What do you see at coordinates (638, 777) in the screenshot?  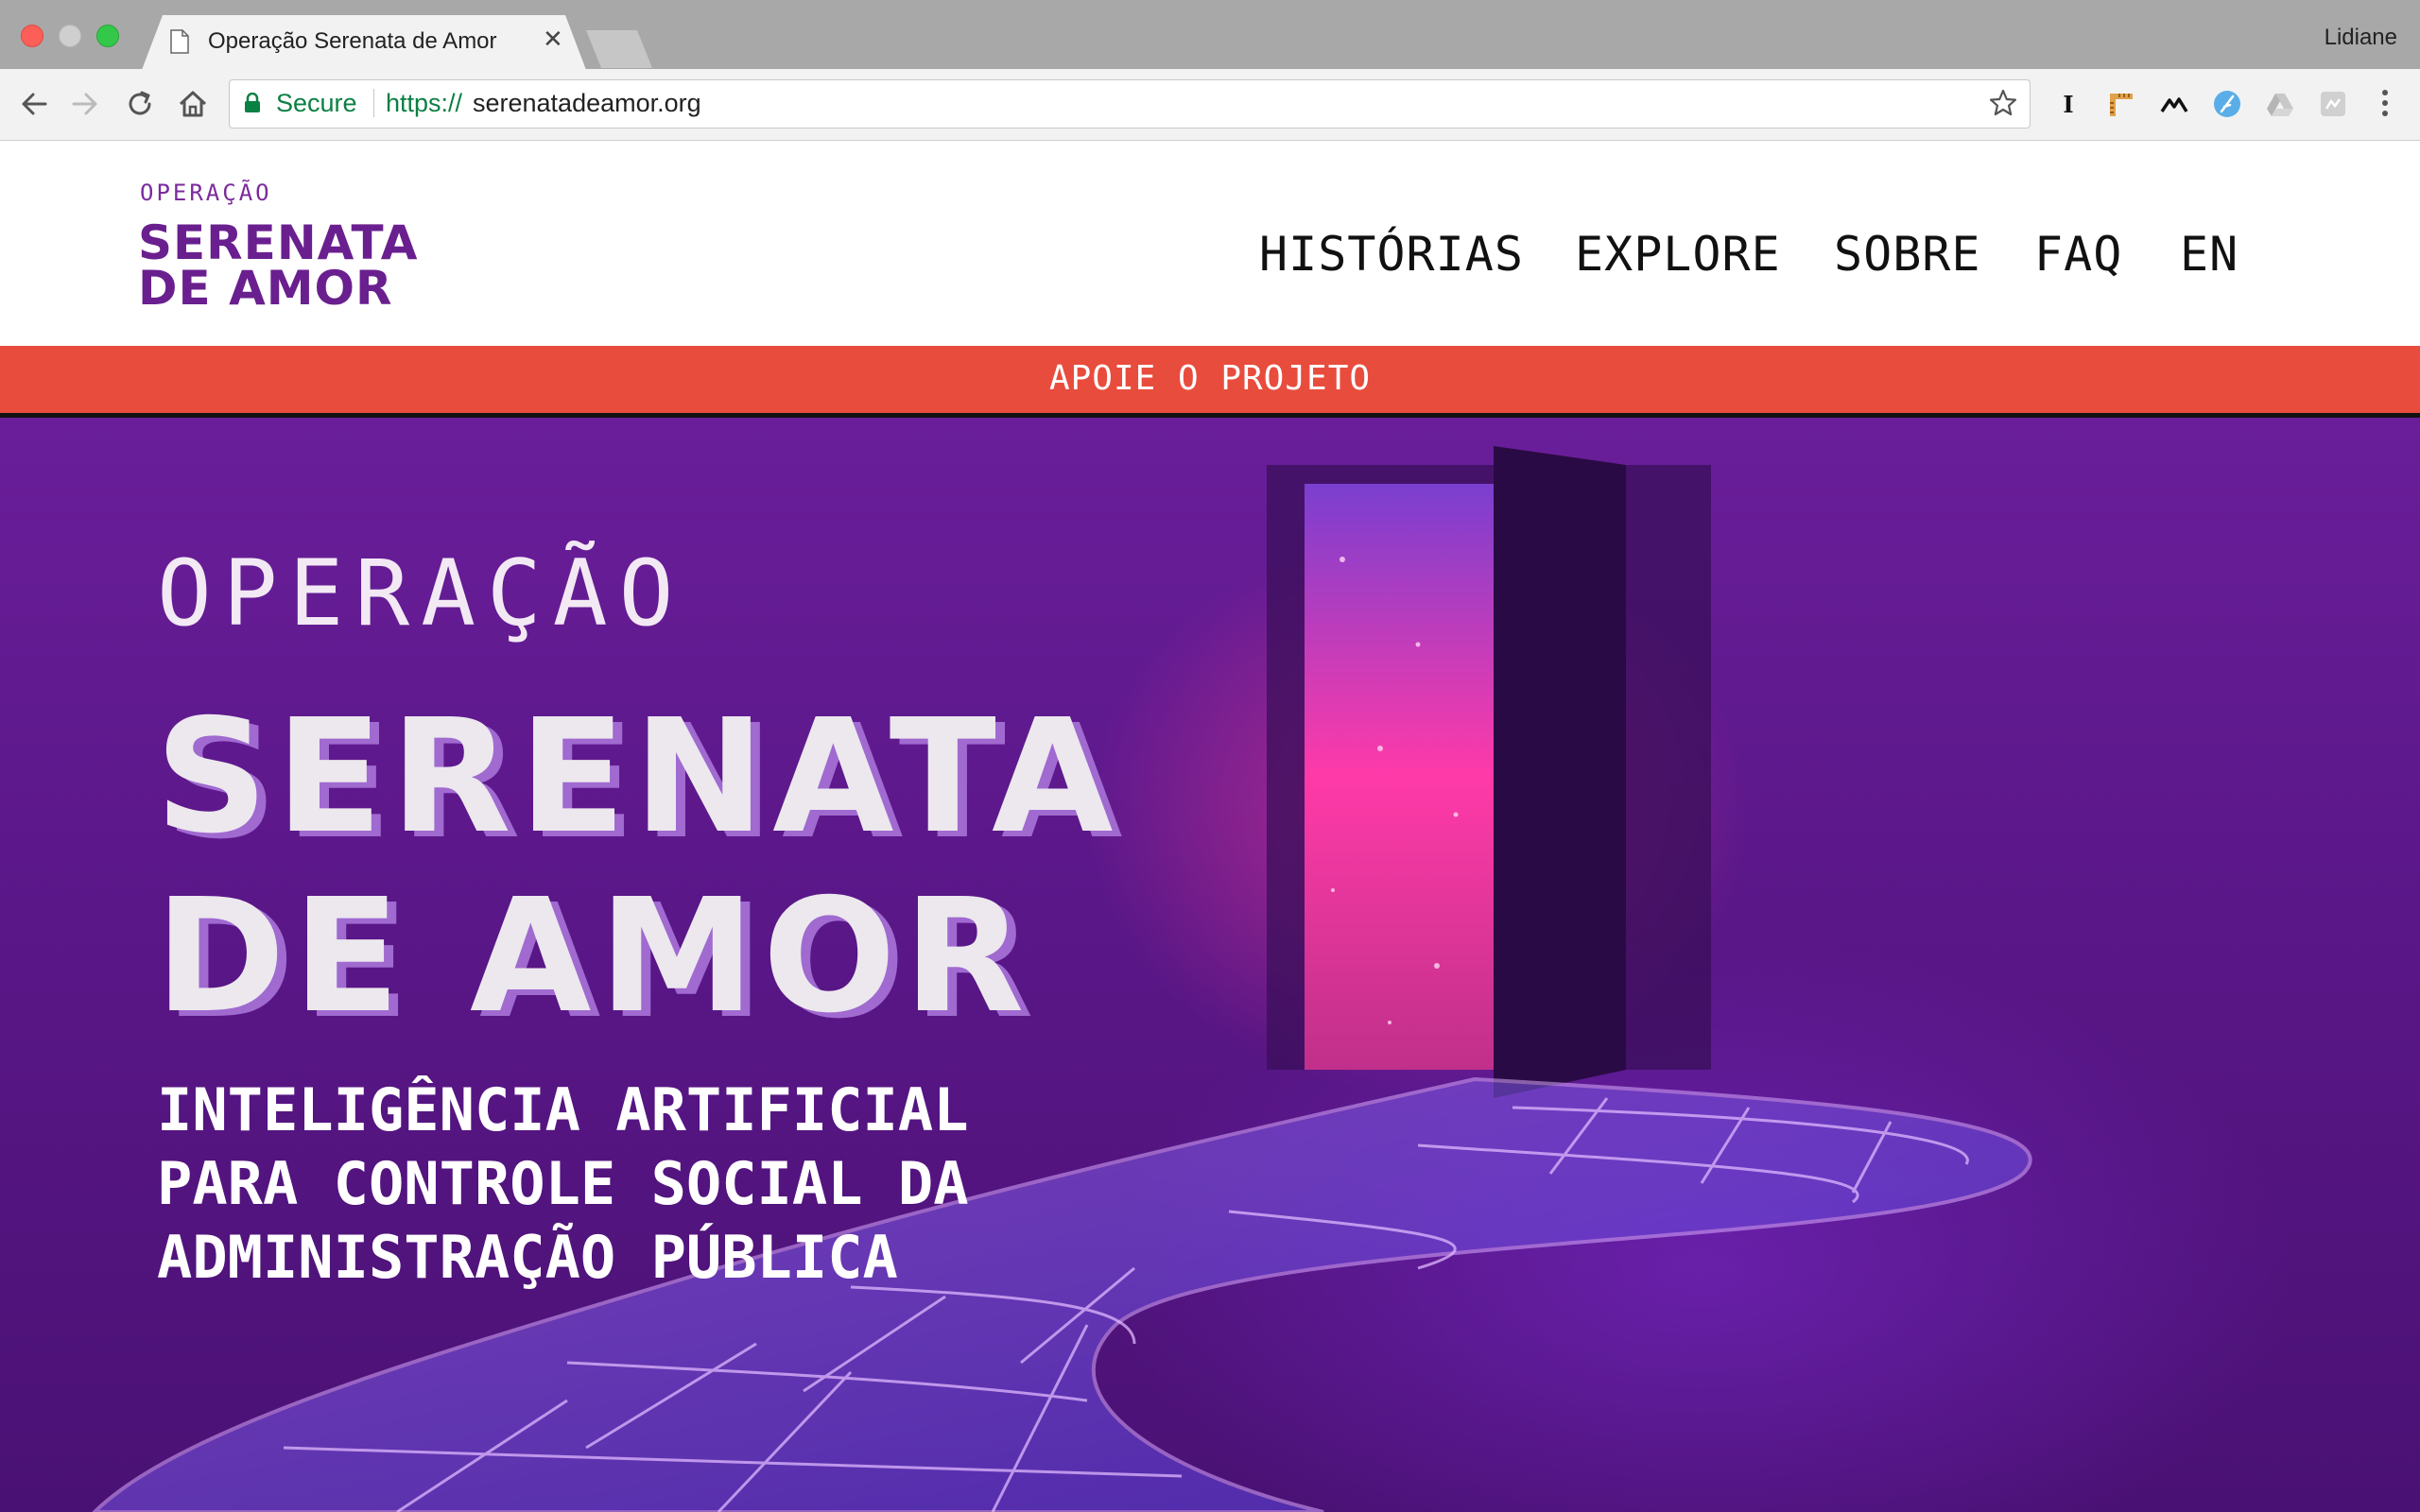 I see `hero-title-line-1: SERENATA` at bounding box center [638, 777].